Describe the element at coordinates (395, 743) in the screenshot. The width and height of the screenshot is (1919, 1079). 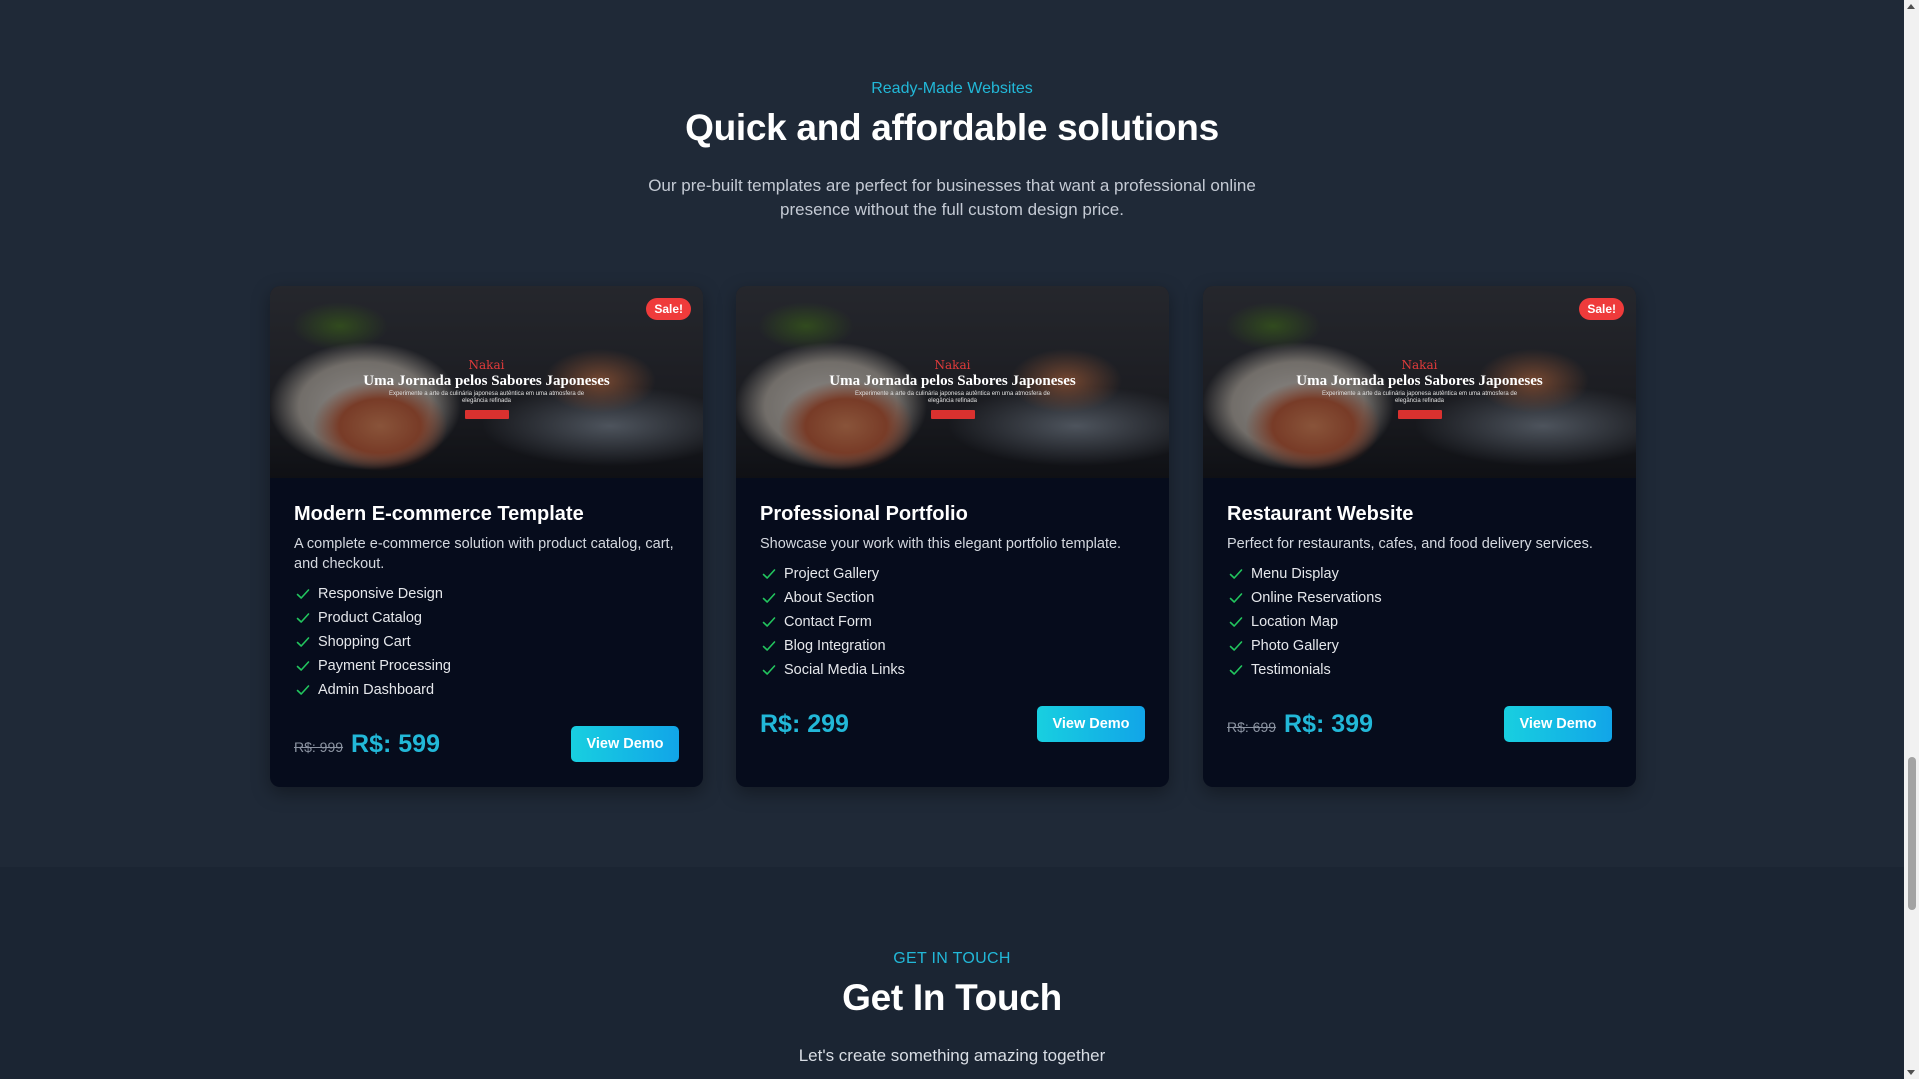
I see `current-price: R$: 599` at that location.